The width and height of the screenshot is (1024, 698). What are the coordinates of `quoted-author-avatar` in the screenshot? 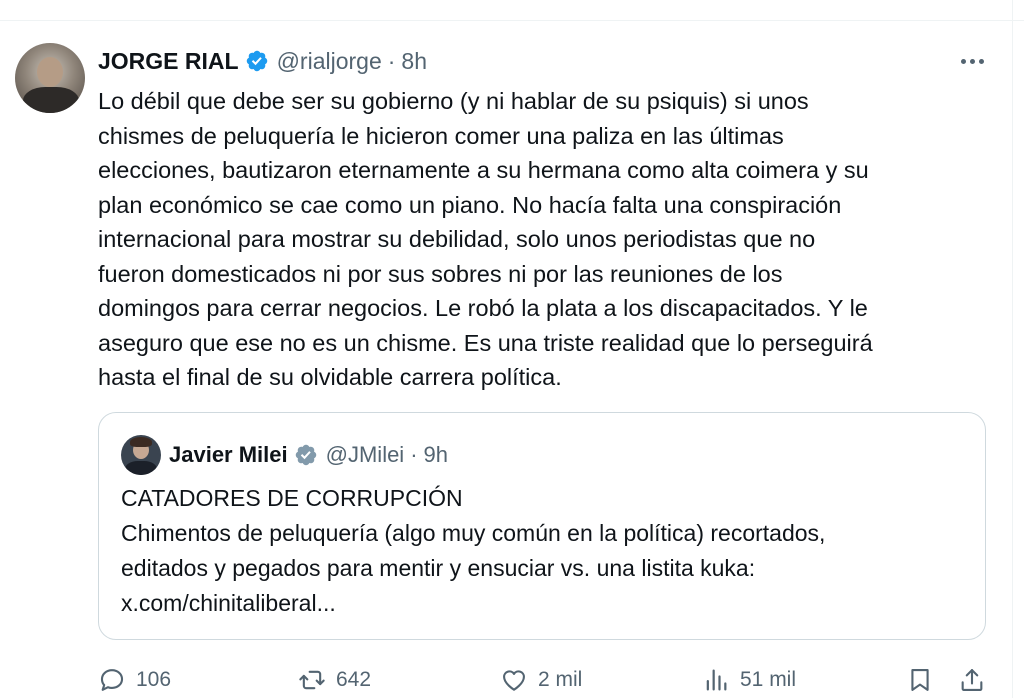 It's located at (141, 455).